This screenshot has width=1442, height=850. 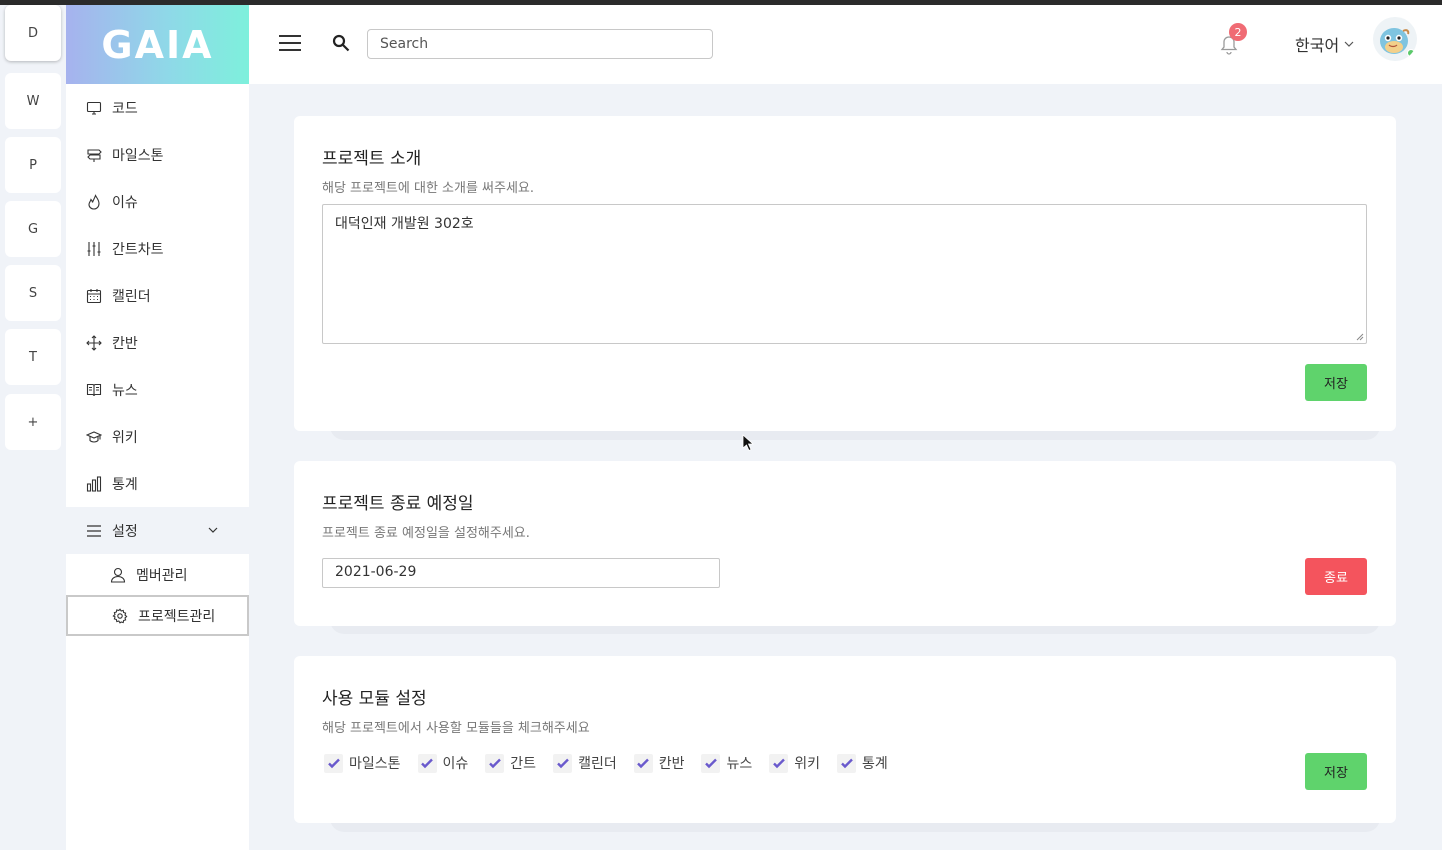 I want to click on checkbox-label: 통계, so click(x=875, y=764).